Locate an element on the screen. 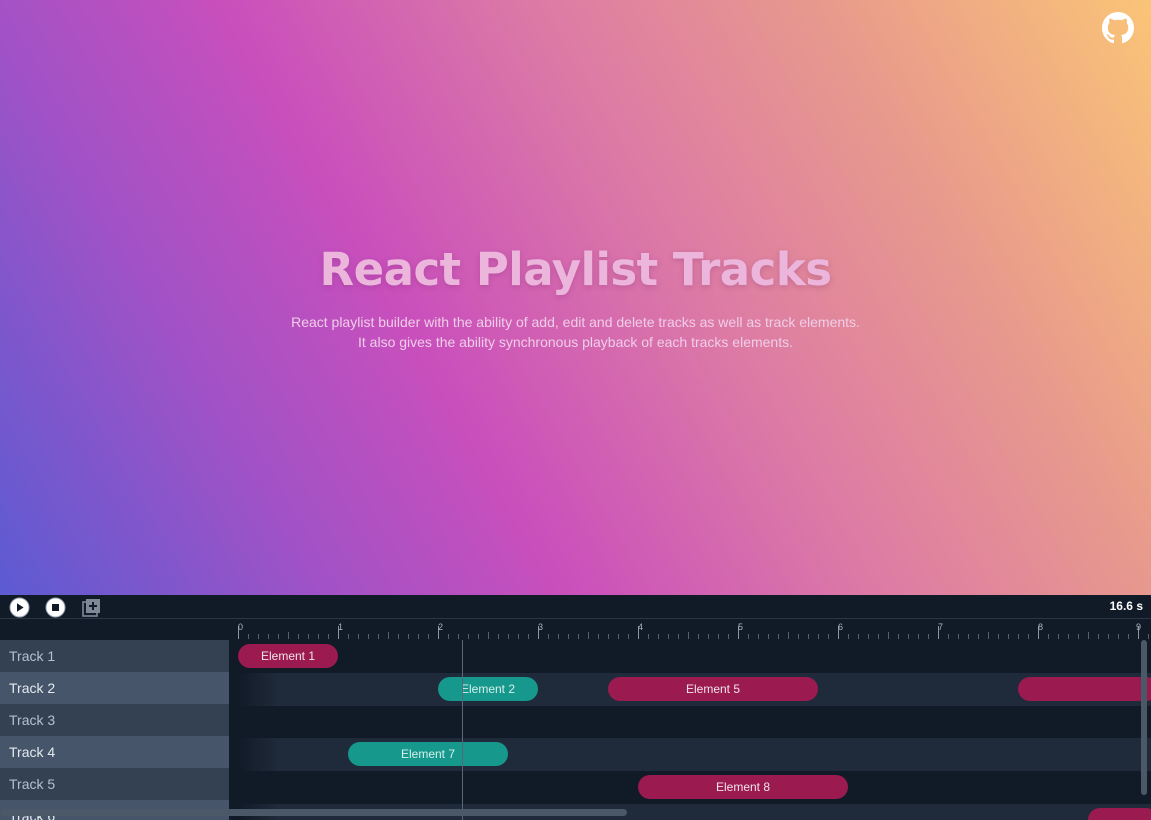 The image size is (1151, 820). vertical-scrollbar is located at coordinates (1144, 717).